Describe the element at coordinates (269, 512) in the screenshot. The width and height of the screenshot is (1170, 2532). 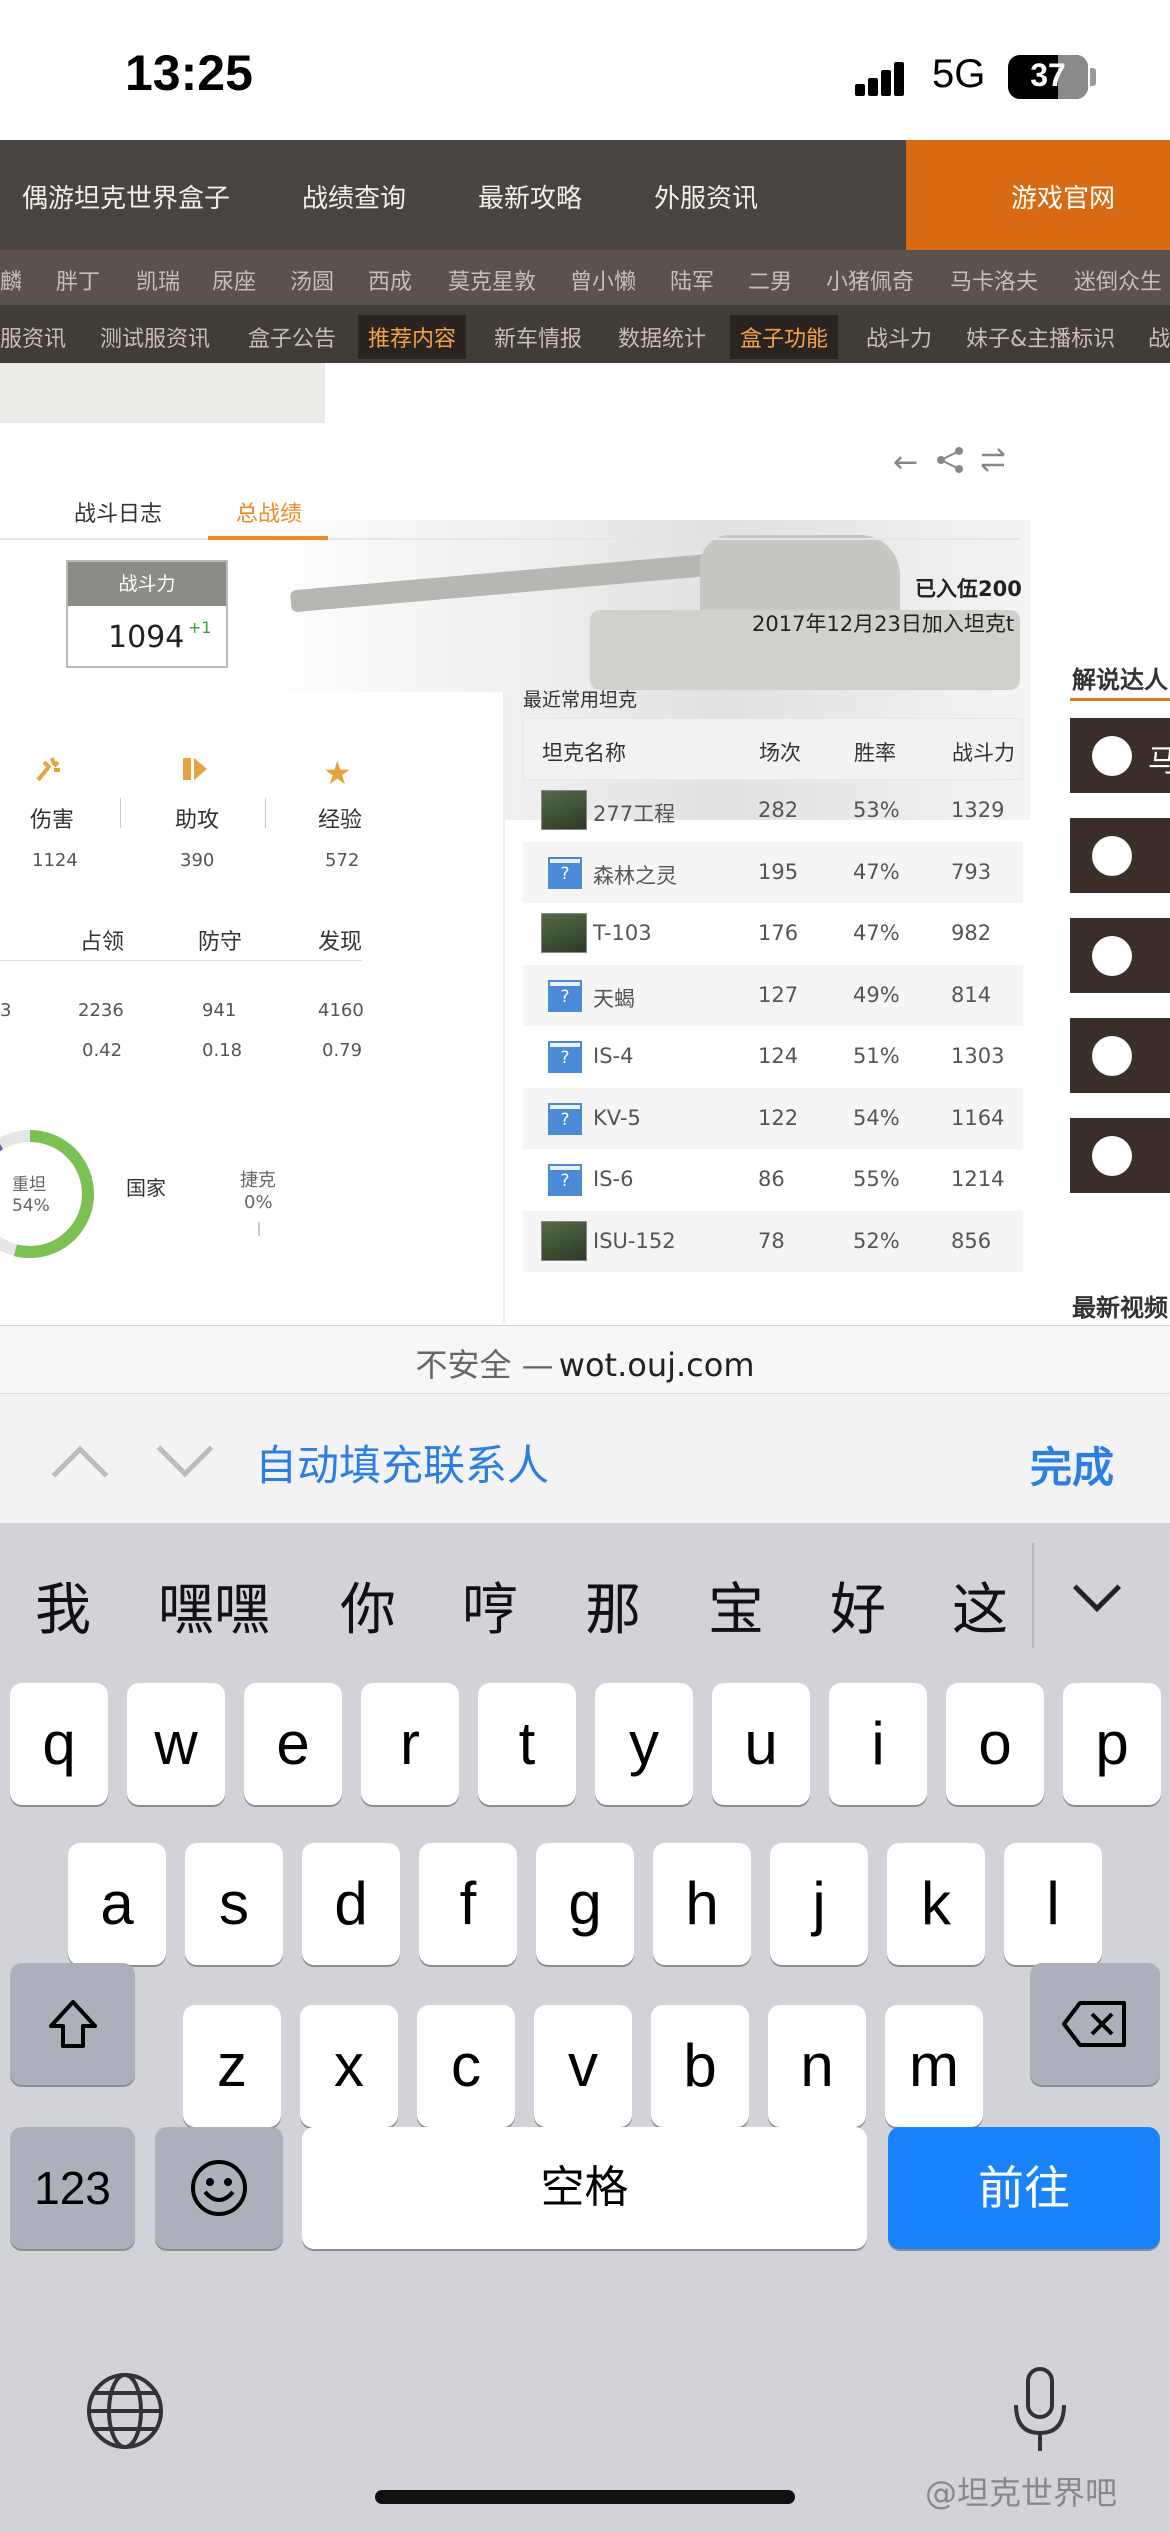
I see `tab-total-record: 总战绩` at that location.